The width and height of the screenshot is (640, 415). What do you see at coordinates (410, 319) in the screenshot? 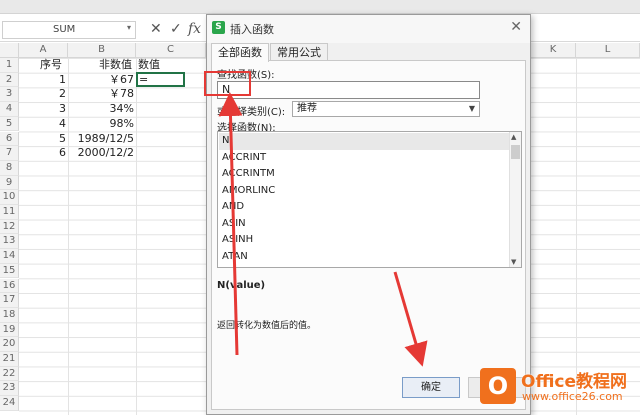
I see `arrow-to-ok` at bounding box center [410, 319].